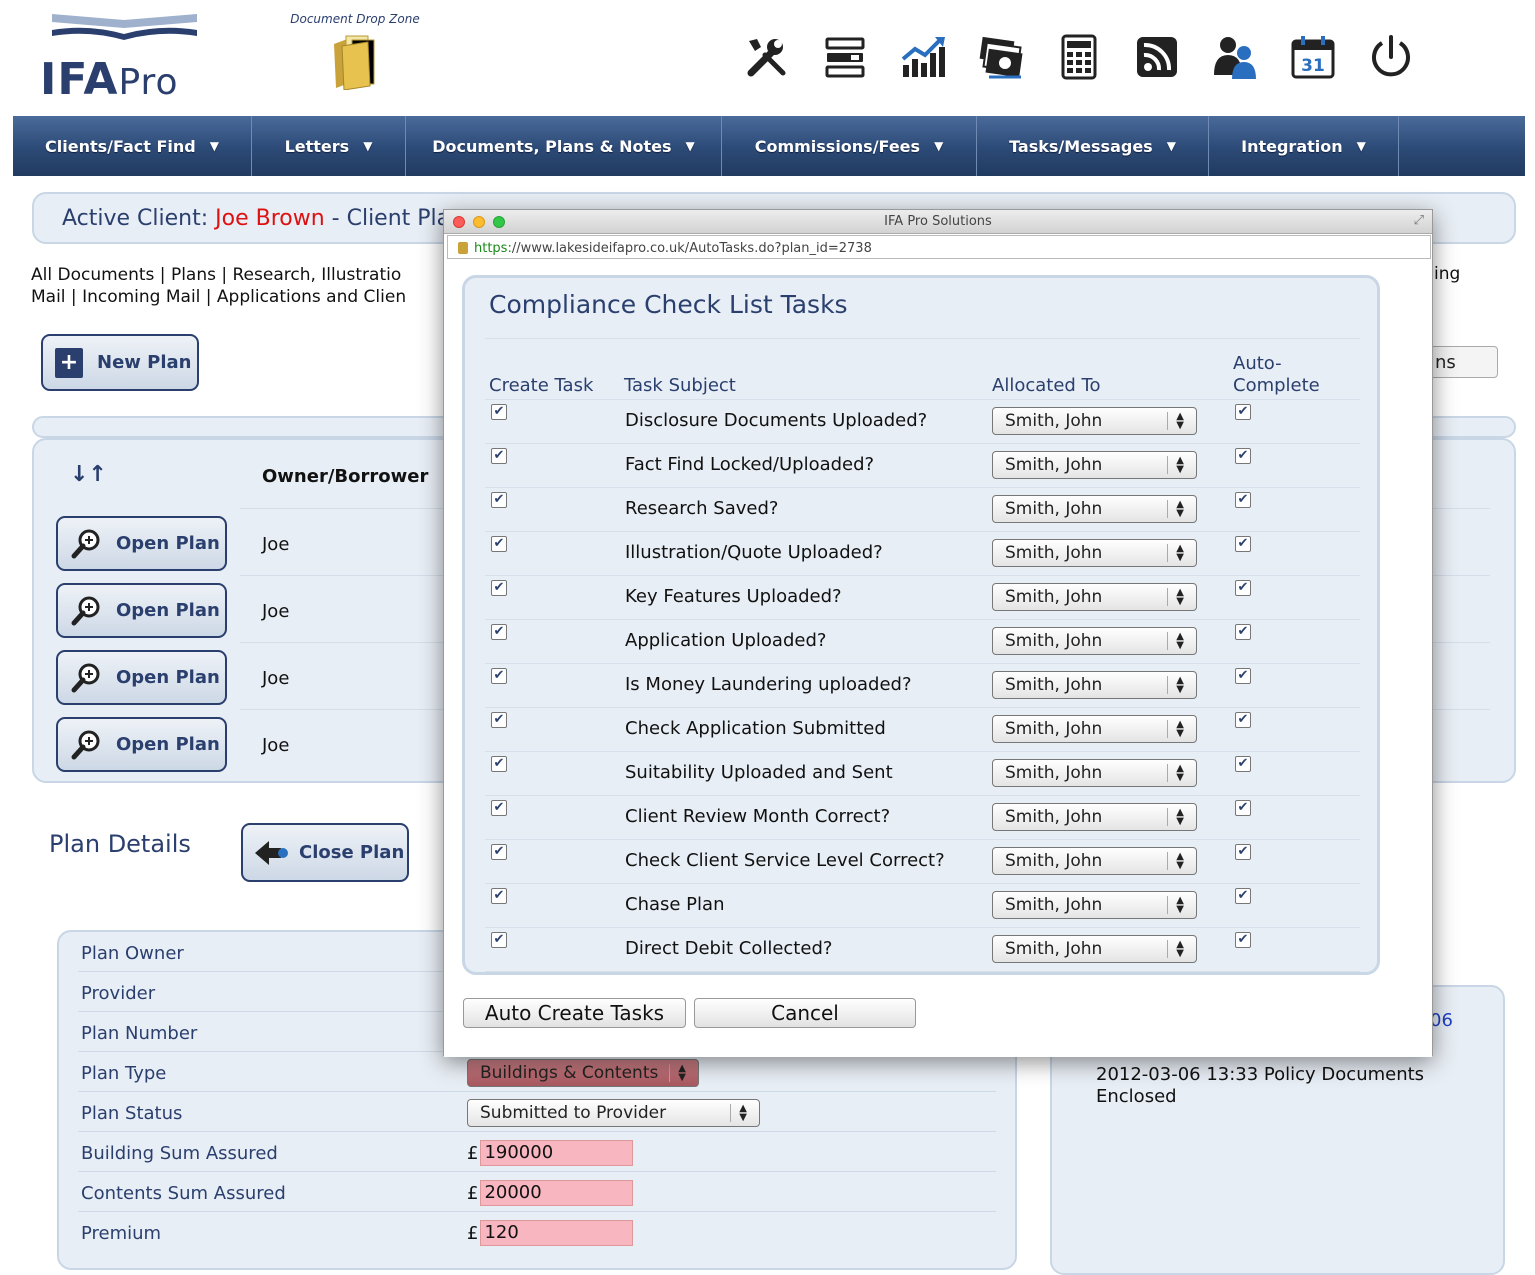 This screenshot has height=1275, width=1535. Describe the element at coordinates (325, 852) in the screenshot. I see `close-plan-button: Close Plan` at that location.